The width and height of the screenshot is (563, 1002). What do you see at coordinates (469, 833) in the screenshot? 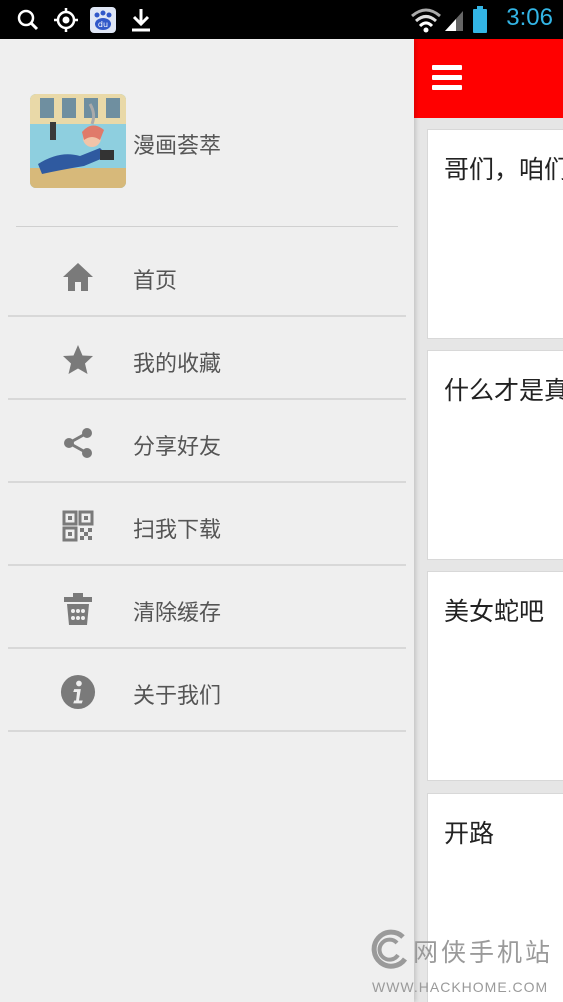
I see `card-title: 开路` at bounding box center [469, 833].